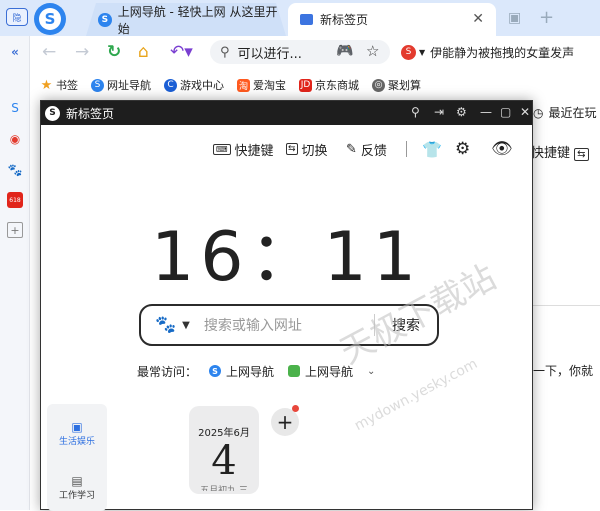 This screenshot has height=511, width=600. What do you see at coordinates (439, 112) in the screenshot?
I see `open-in-tab-icon: ⇥` at bounding box center [439, 112].